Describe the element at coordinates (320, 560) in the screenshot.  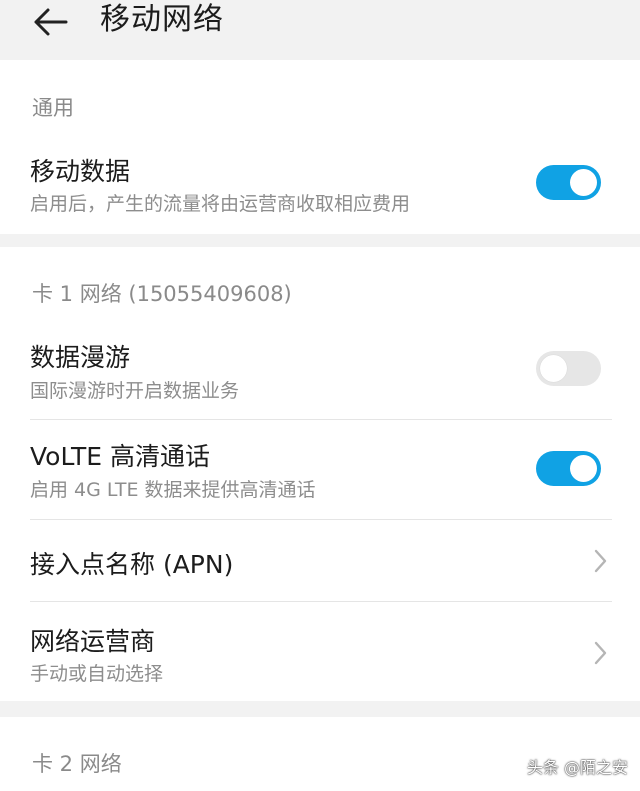
I see `apn-row: 接入点名称 (APN)` at that location.